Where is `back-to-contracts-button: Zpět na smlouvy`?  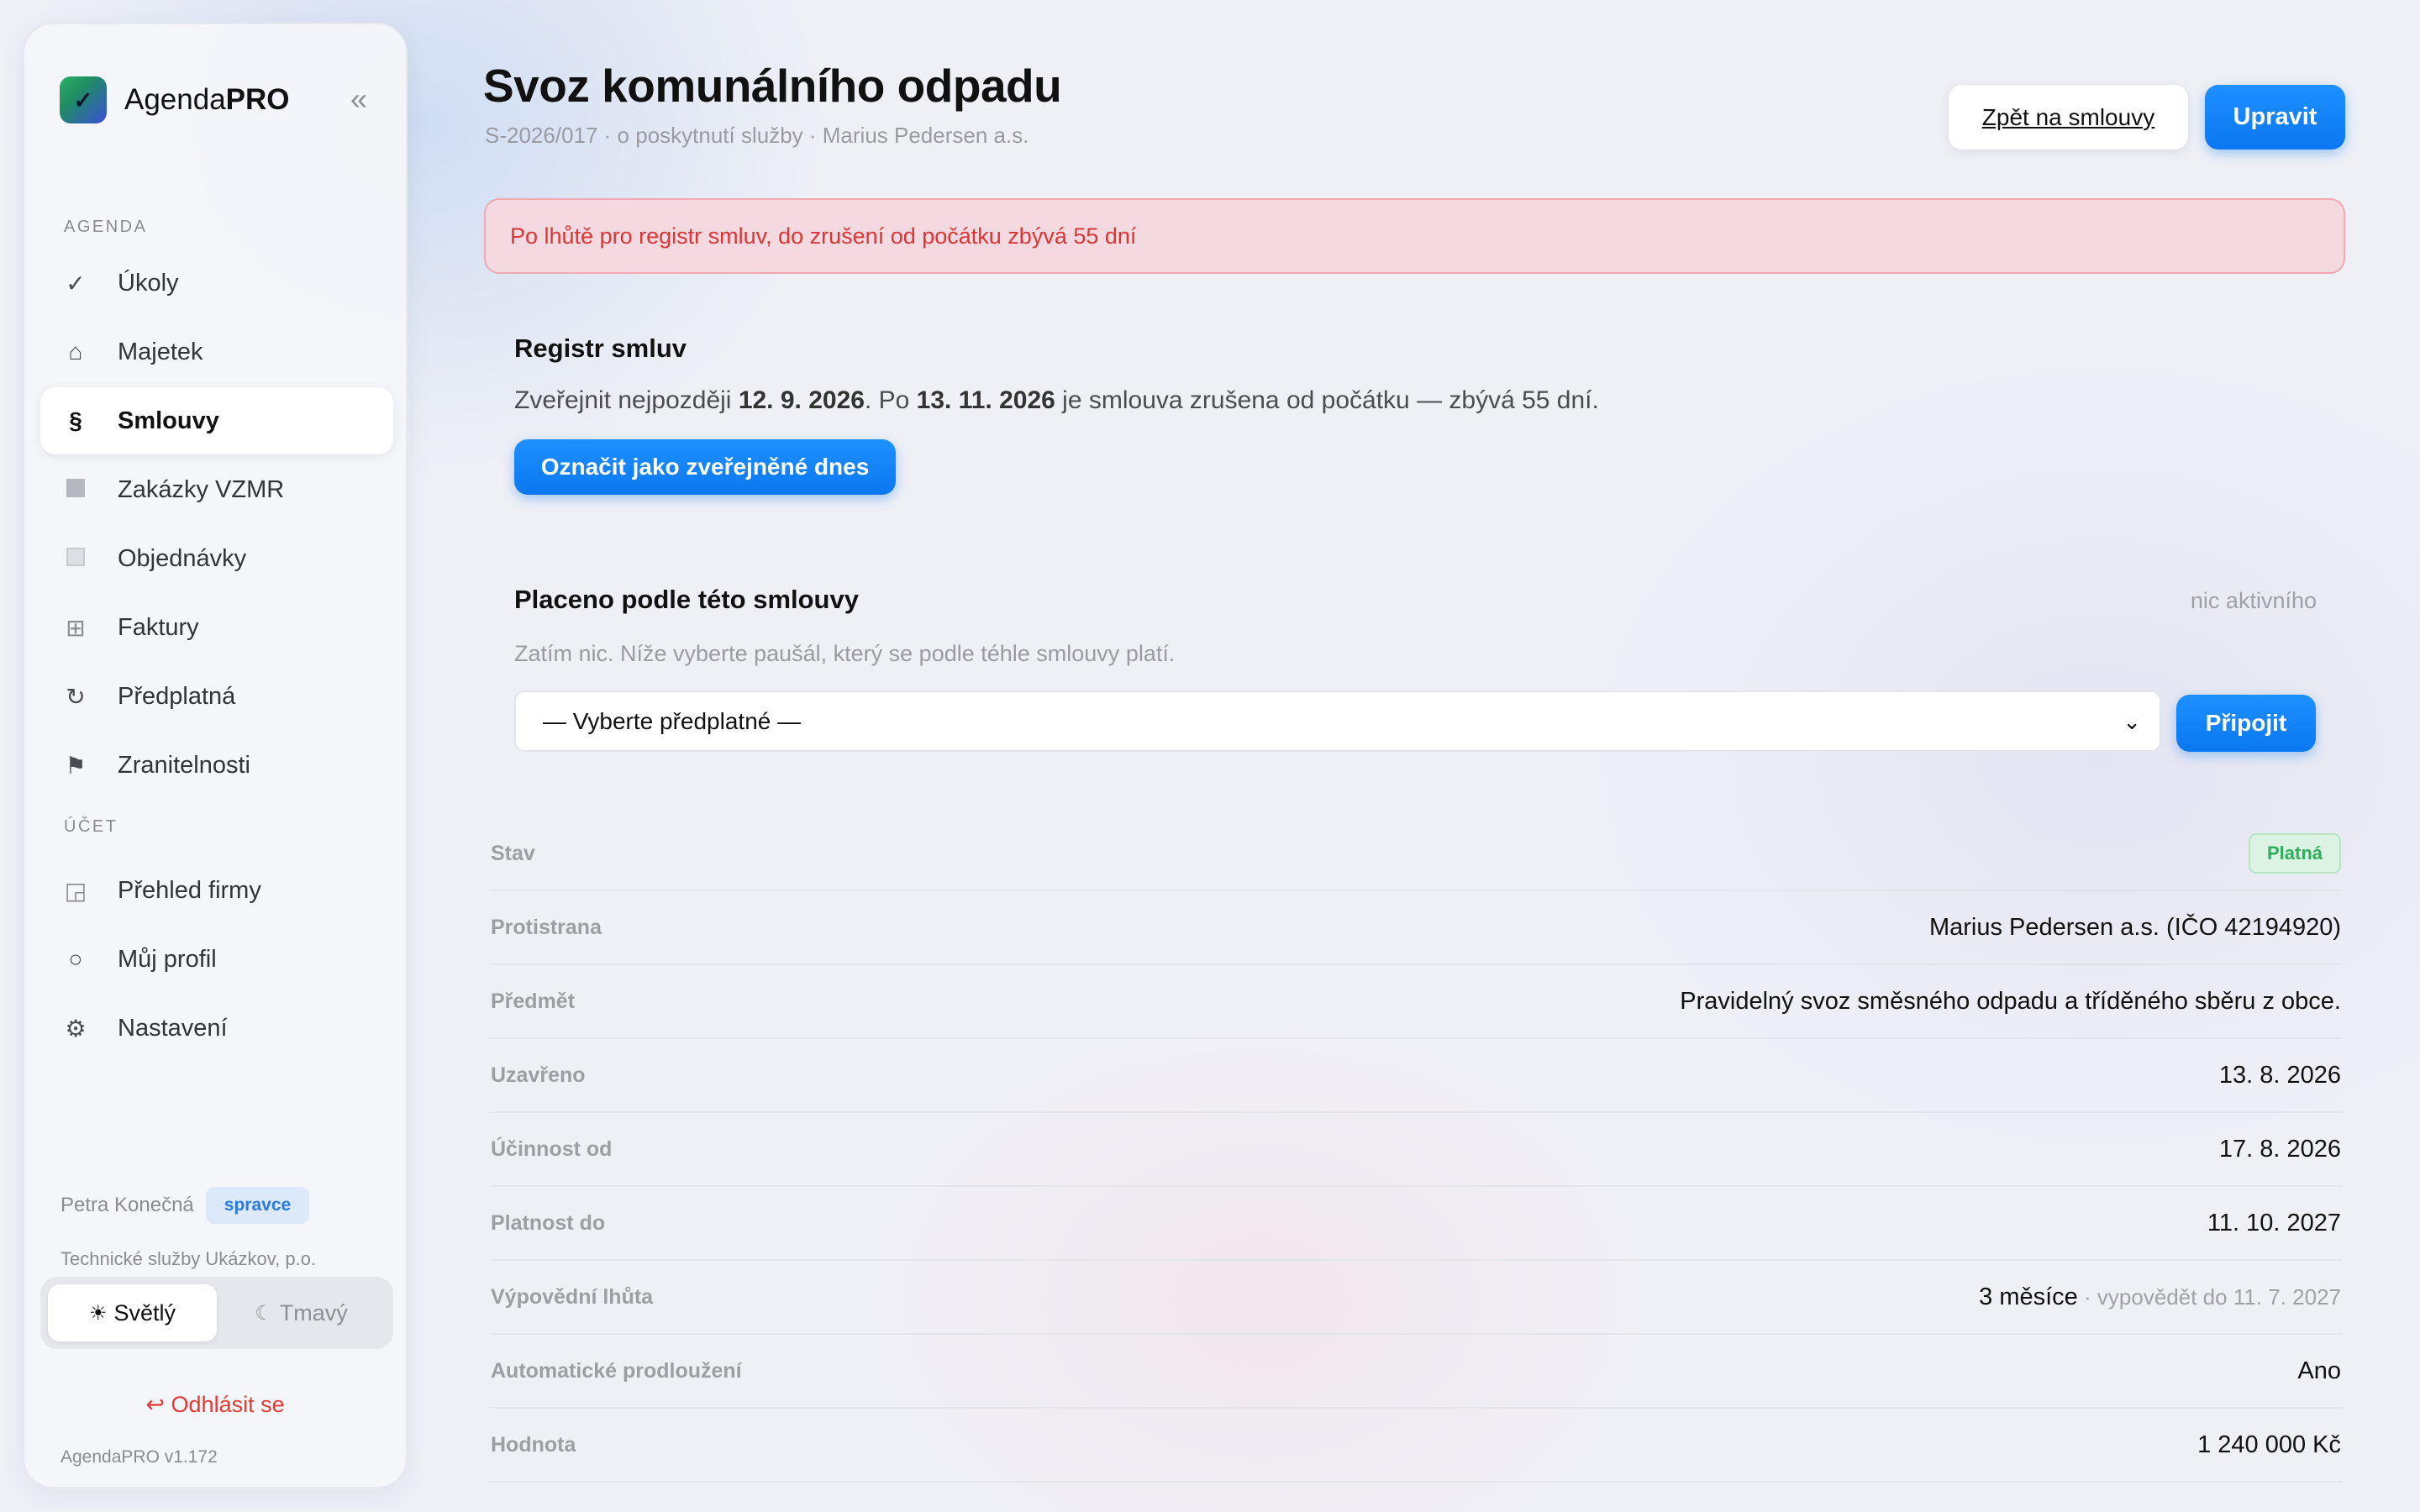 back-to-contracts-button: Zpět na smlouvy is located at coordinates (2068, 117).